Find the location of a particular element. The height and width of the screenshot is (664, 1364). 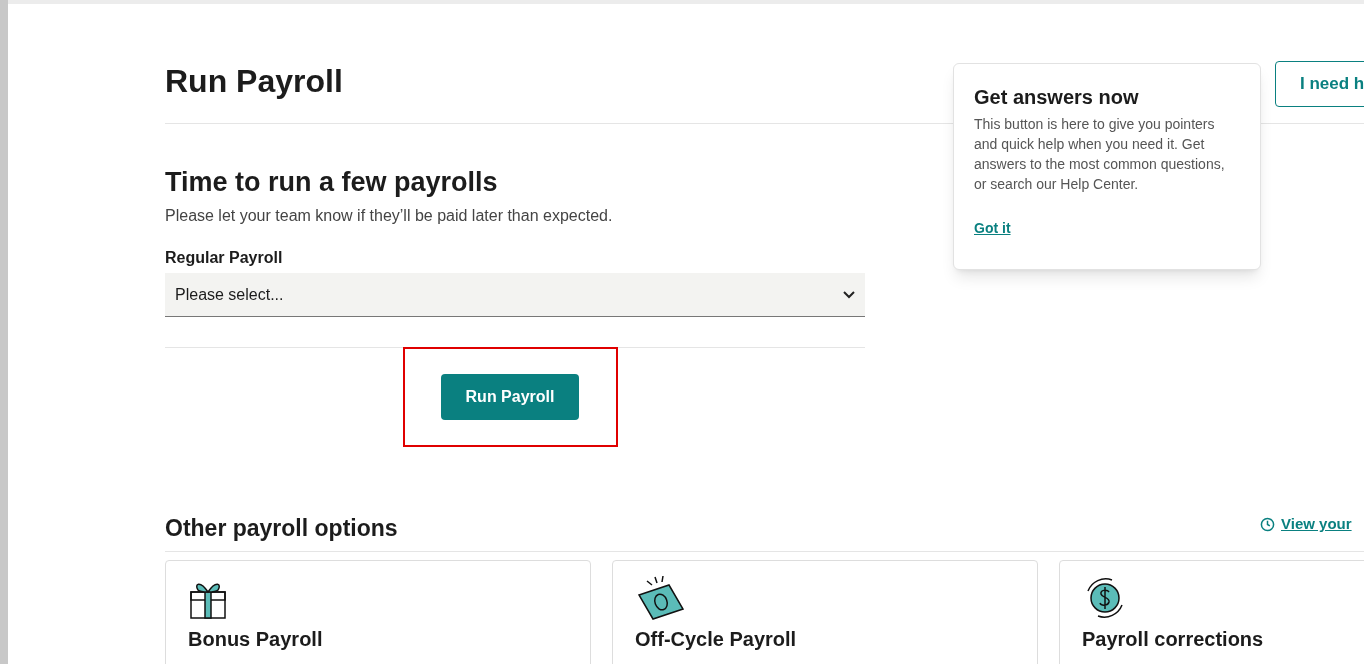

page-title: Run Payroll is located at coordinates (254, 81).